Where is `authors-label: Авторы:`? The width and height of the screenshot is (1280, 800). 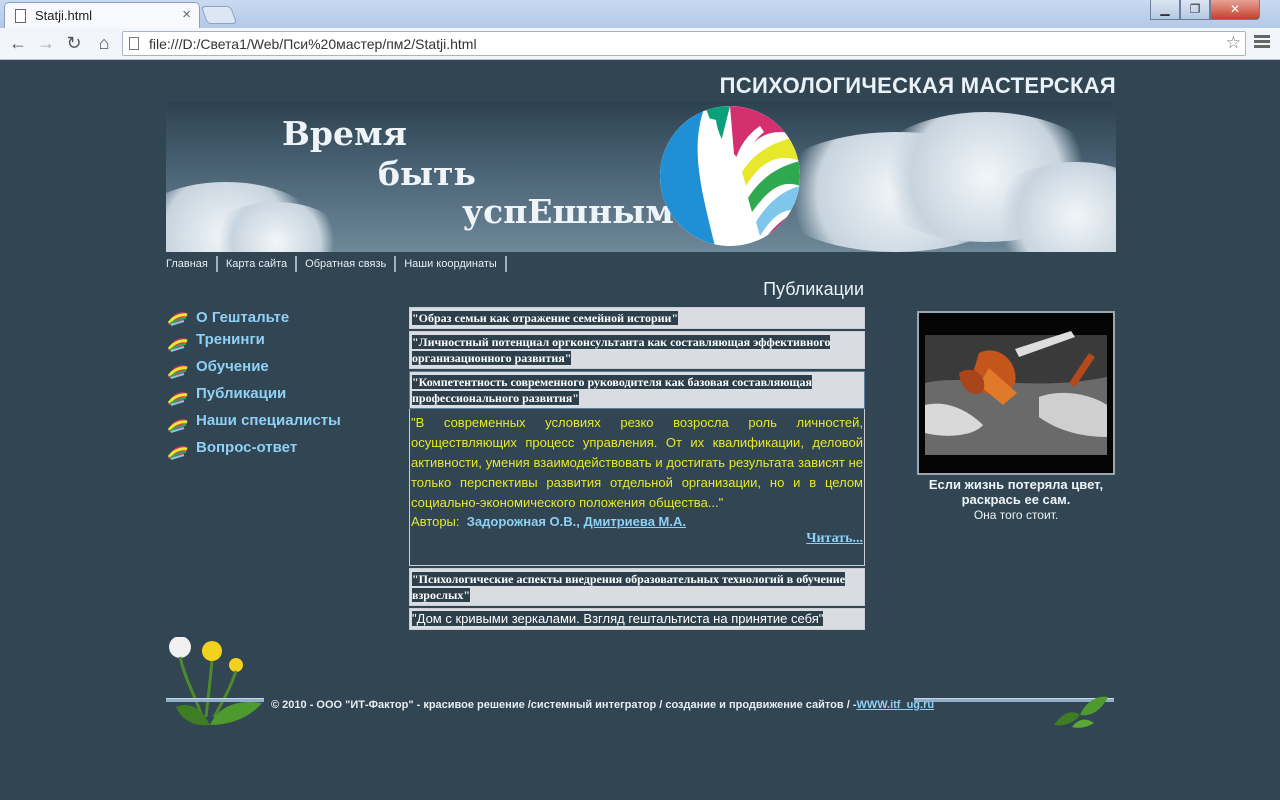 authors-label: Авторы: is located at coordinates (435, 521).